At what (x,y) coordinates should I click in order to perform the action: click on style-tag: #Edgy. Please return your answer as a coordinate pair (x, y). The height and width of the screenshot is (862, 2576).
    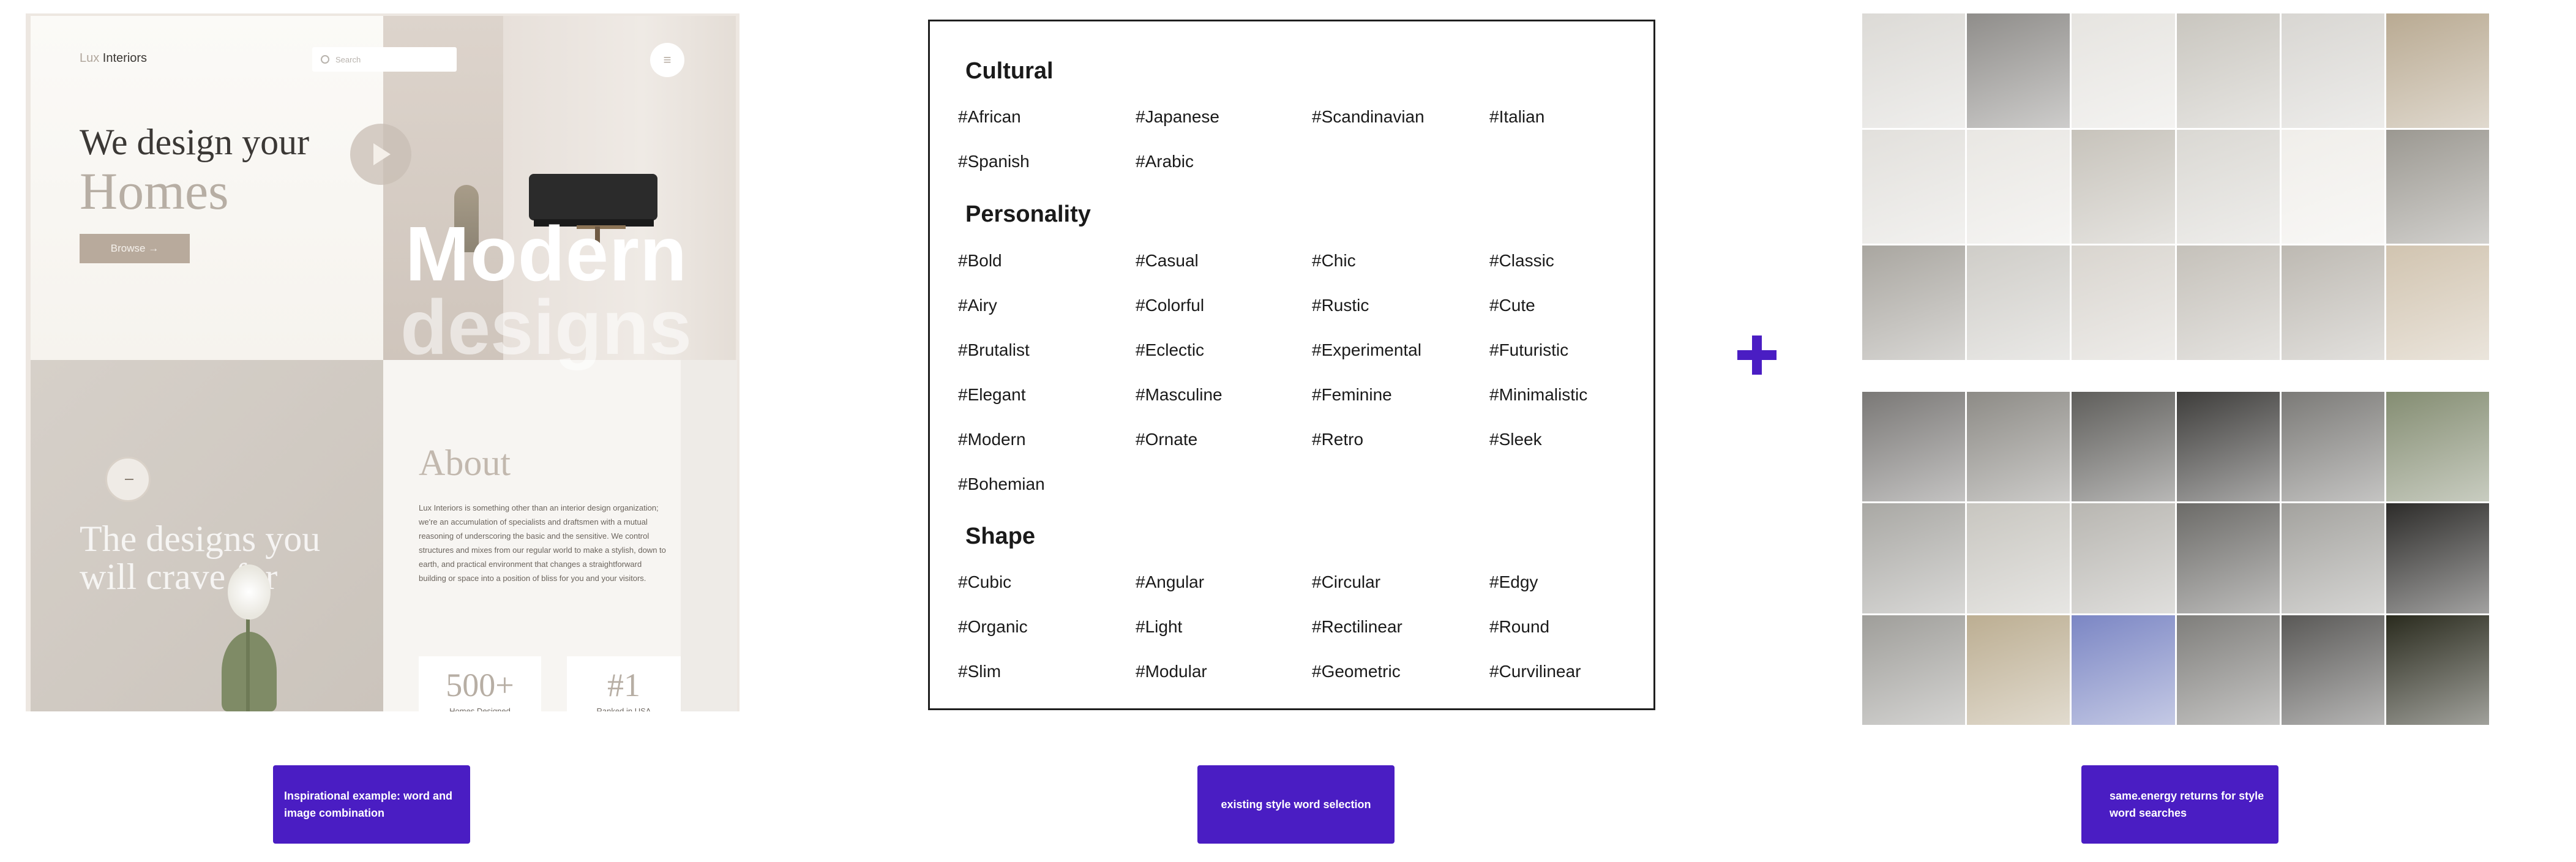
    Looking at the image, I should click on (1513, 582).